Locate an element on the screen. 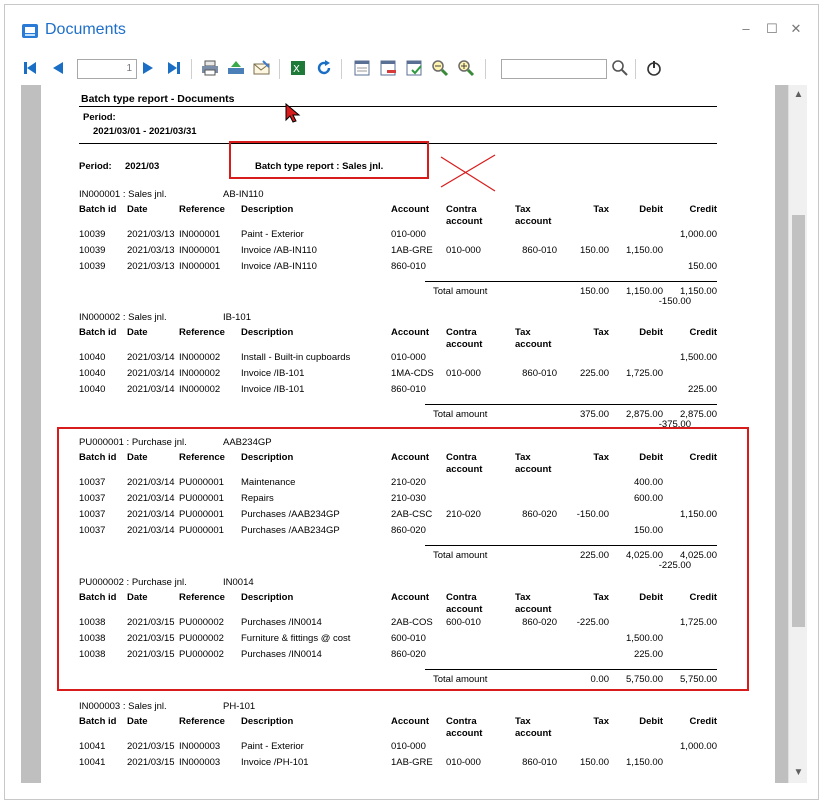 The image size is (823, 804). refresh-button is located at coordinates (324, 68).